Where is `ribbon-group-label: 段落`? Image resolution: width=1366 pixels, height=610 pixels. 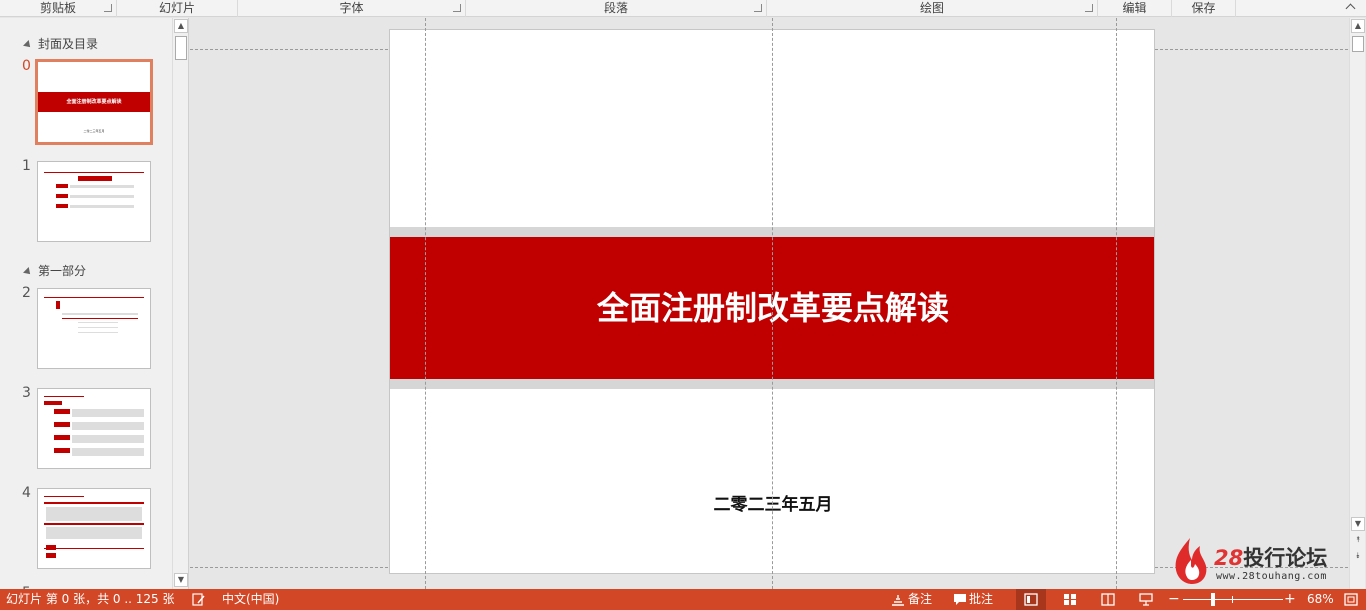
ribbon-group-label: 段落 is located at coordinates (615, 8).